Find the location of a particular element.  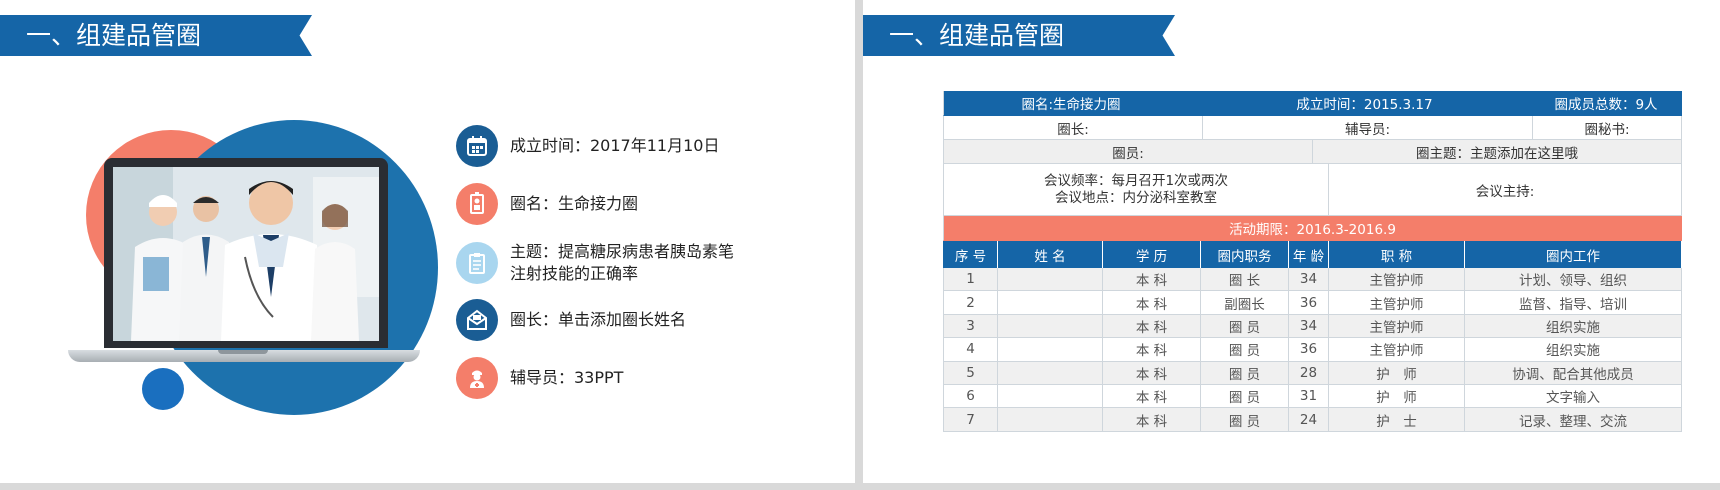

info-founded: 成立时间：2017年11月10日 is located at coordinates (598, 146).